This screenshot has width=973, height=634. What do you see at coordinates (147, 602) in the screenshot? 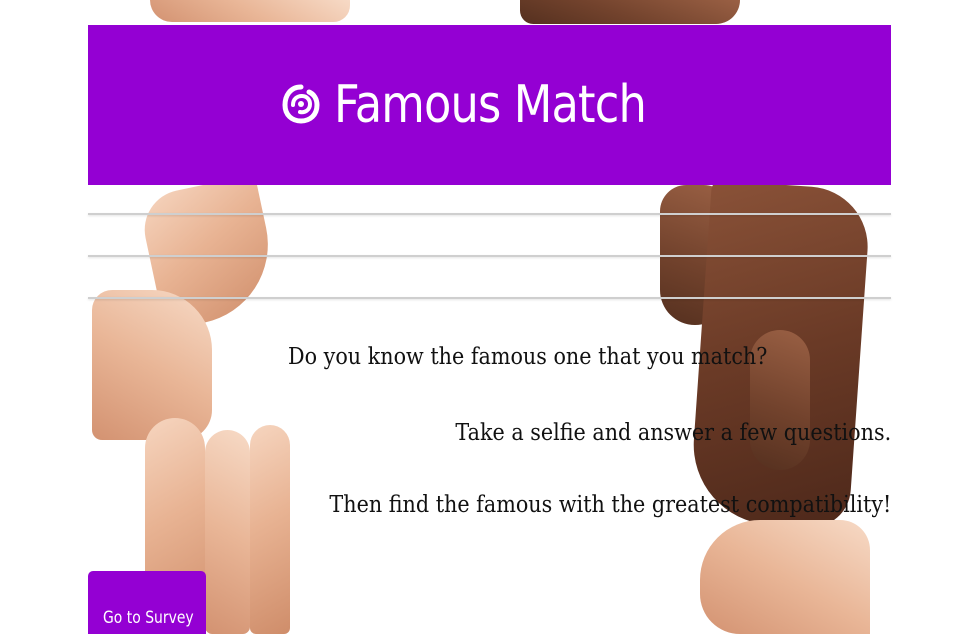
I see `go-to-survey-button: Go to Survey` at bounding box center [147, 602].